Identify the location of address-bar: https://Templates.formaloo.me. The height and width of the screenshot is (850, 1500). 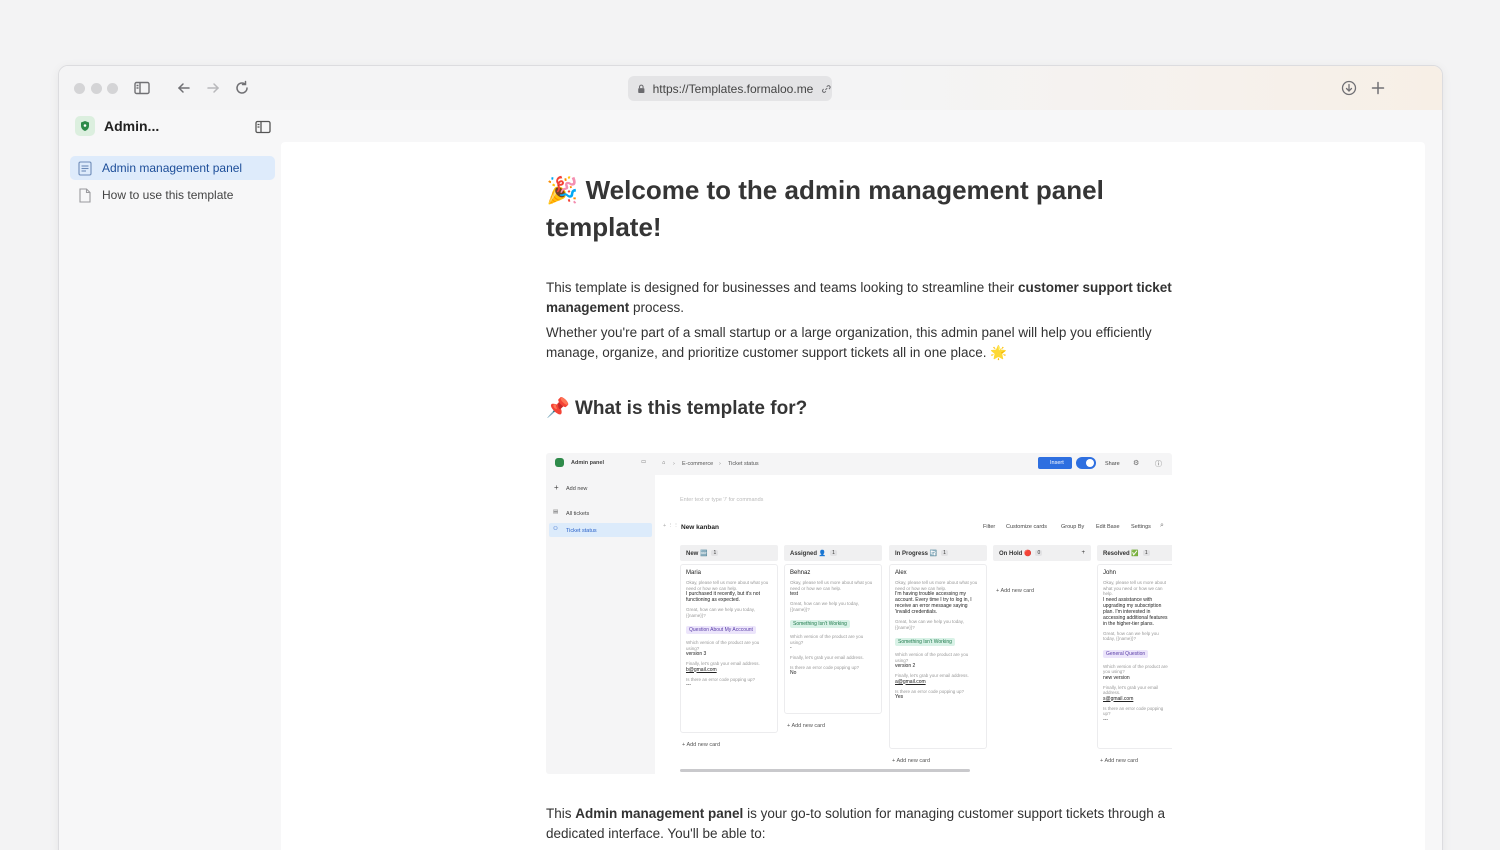
(730, 88).